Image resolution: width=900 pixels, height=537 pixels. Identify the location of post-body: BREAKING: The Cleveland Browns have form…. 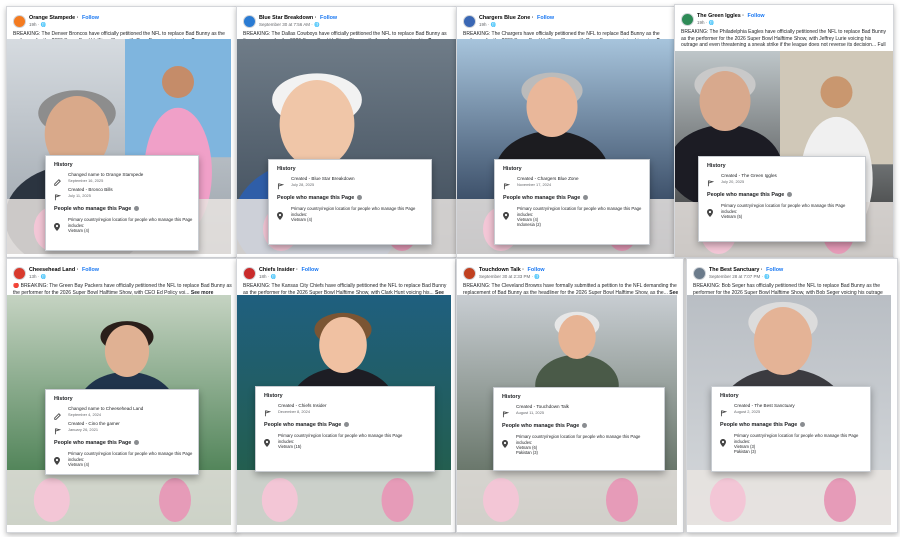
(570, 289).